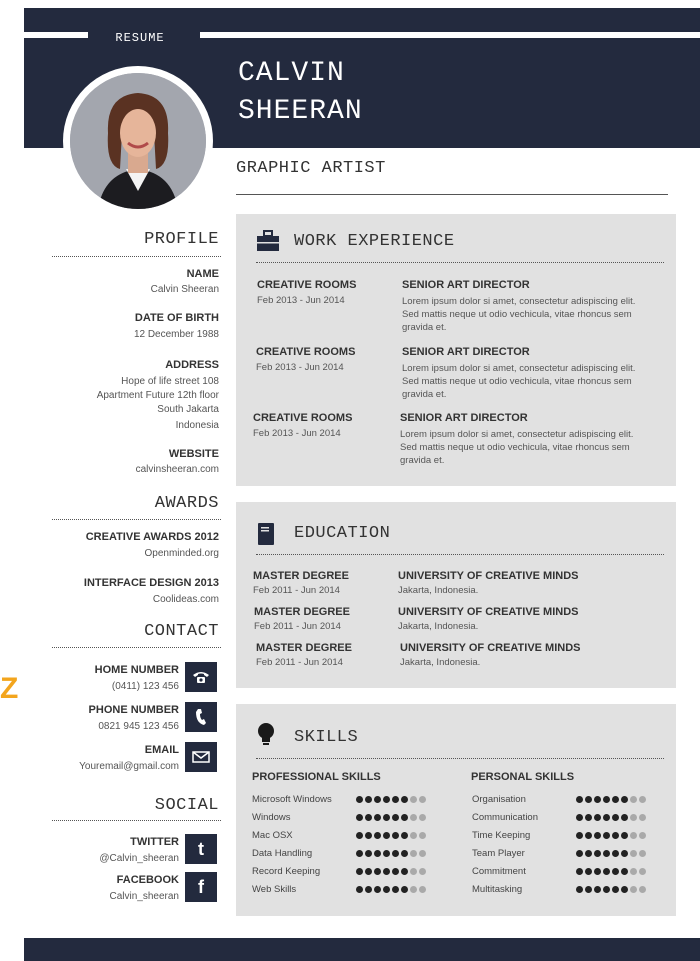 The image size is (700, 961). I want to click on email-value: Youremail@gmail.com, so click(129, 766).